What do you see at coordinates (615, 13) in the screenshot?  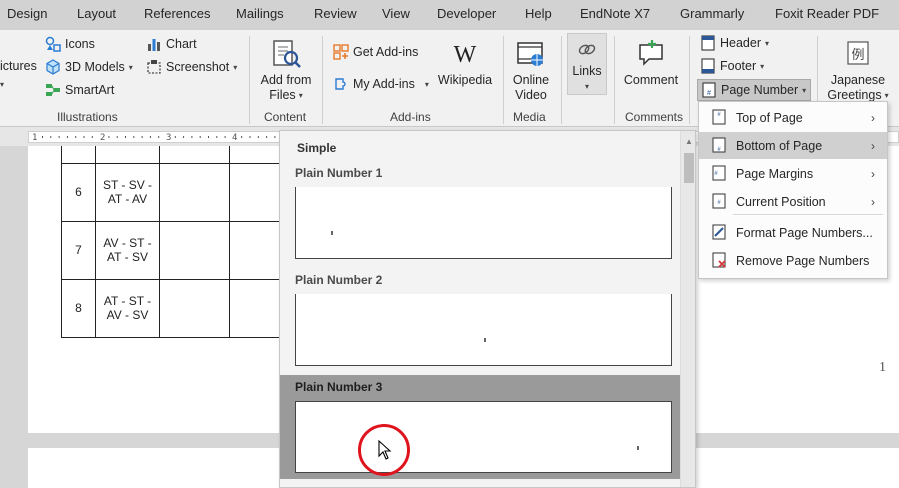 I see `tab-endnote: EndNote X7` at bounding box center [615, 13].